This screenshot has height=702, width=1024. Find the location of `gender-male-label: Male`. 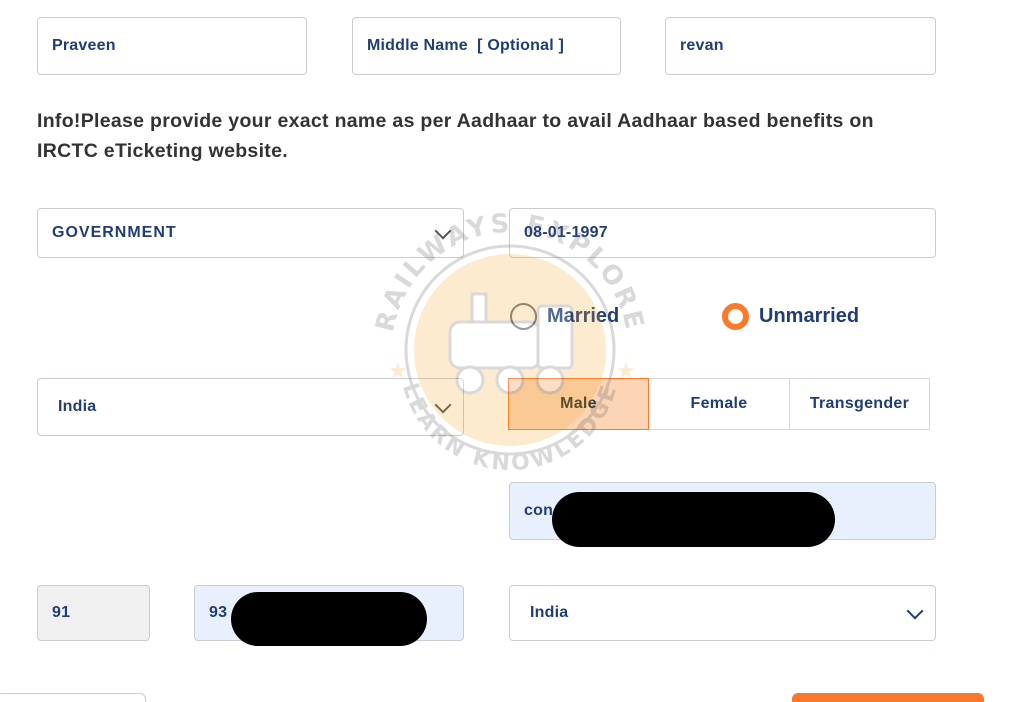

gender-male-label: Male is located at coordinates (578, 403).